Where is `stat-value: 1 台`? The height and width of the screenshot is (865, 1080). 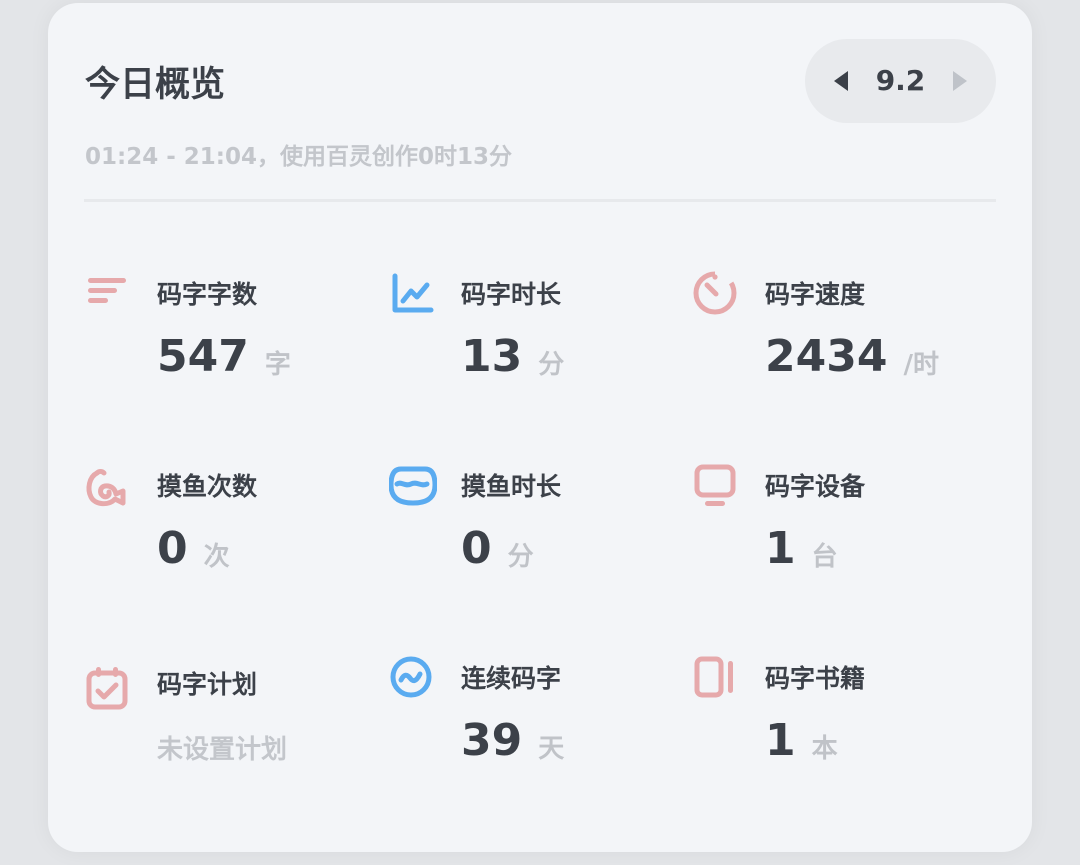
stat-value: 1 台 is located at coordinates (801, 549).